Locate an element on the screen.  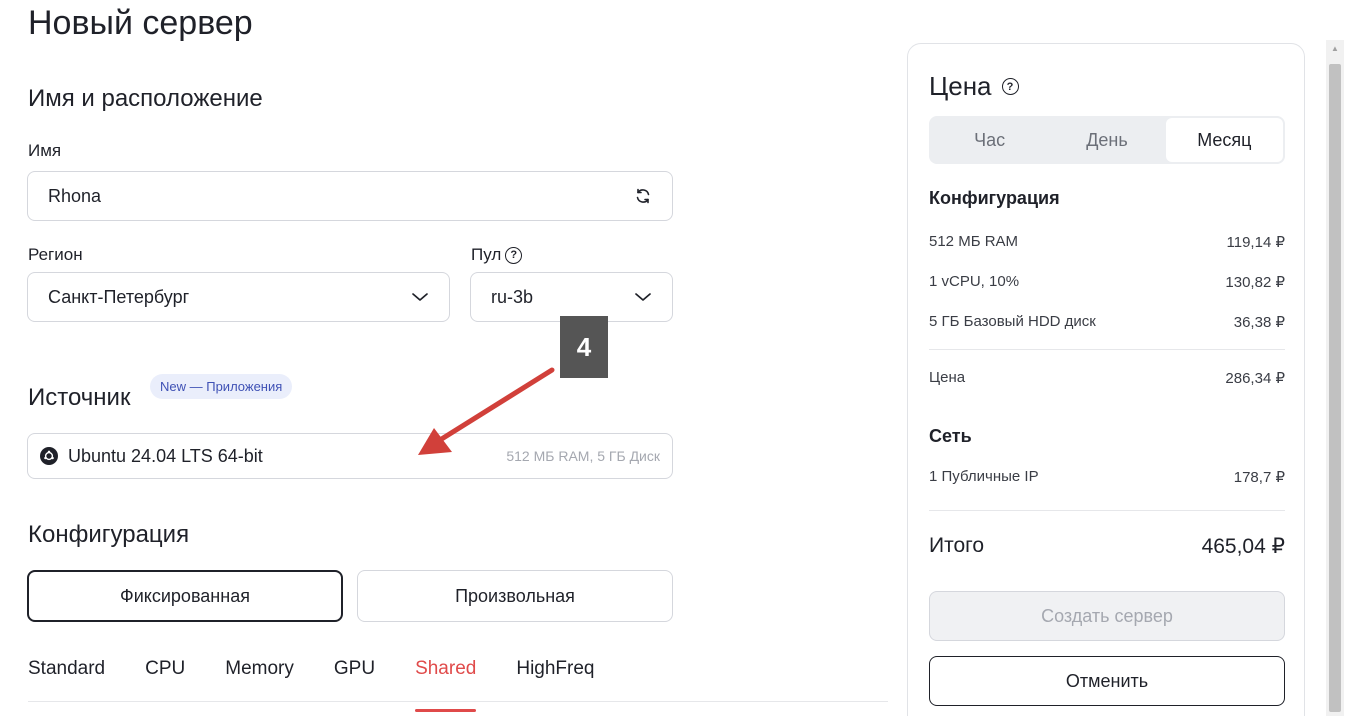
price-row-name: 512 МБ RAM is located at coordinates (974, 241).